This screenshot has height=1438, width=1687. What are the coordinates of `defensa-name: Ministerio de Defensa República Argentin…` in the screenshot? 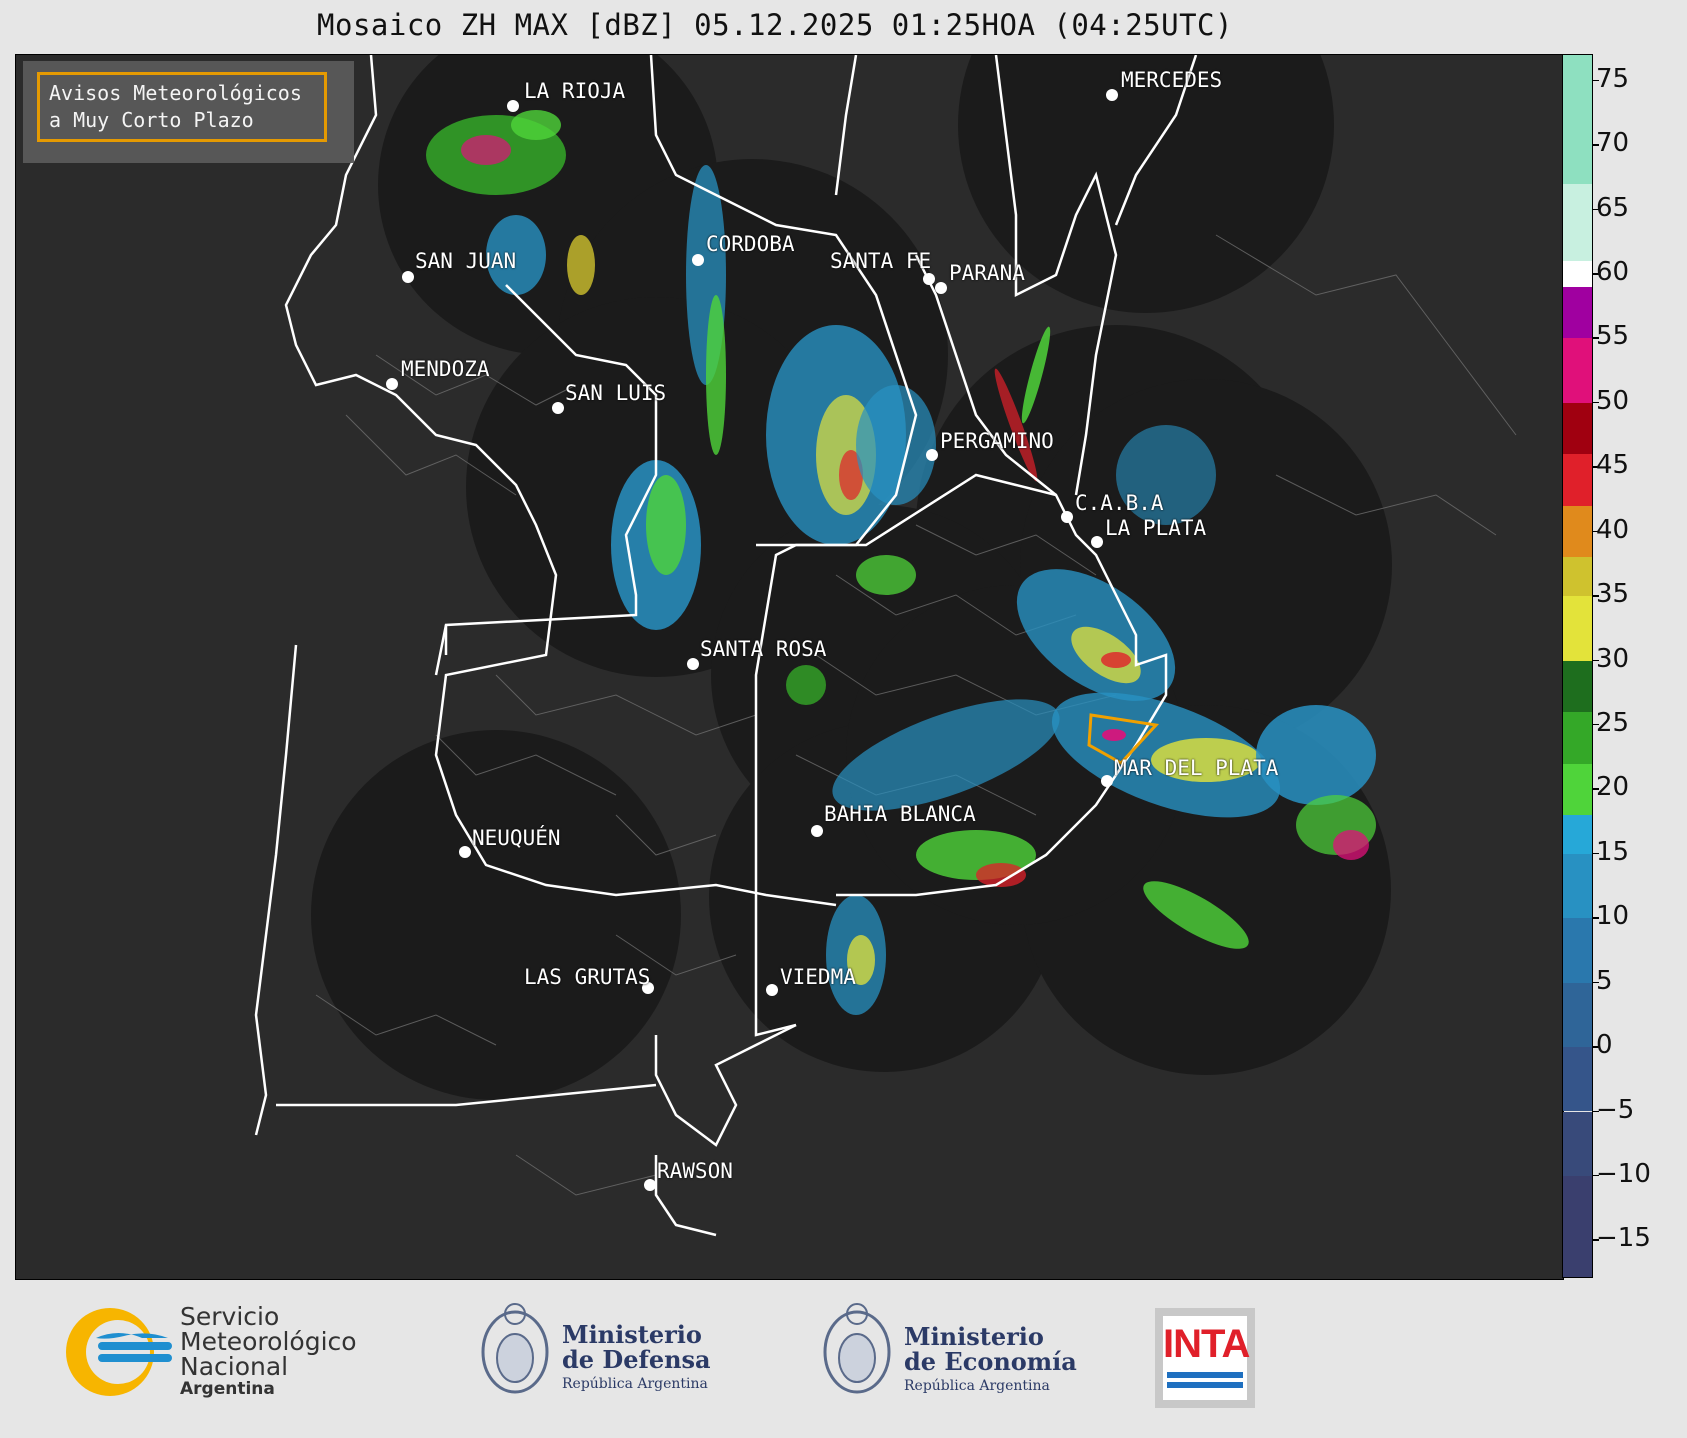 It's located at (636, 1356).